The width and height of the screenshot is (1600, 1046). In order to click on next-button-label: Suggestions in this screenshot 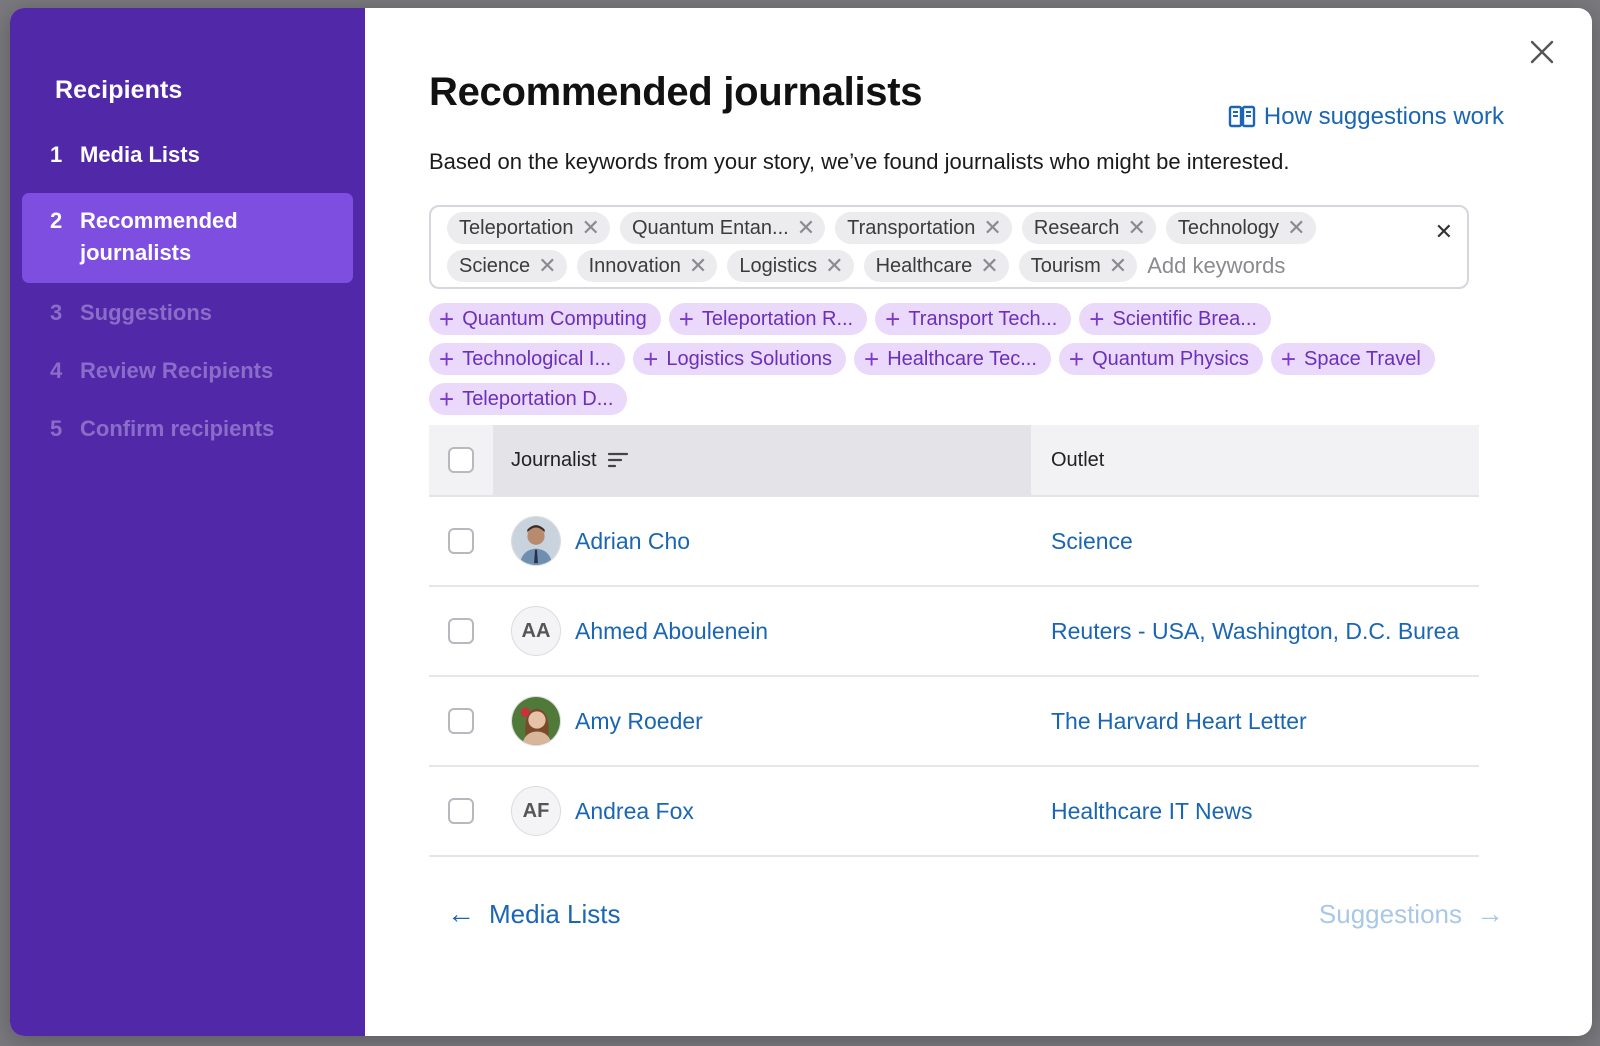, I will do `click(1390, 913)`.